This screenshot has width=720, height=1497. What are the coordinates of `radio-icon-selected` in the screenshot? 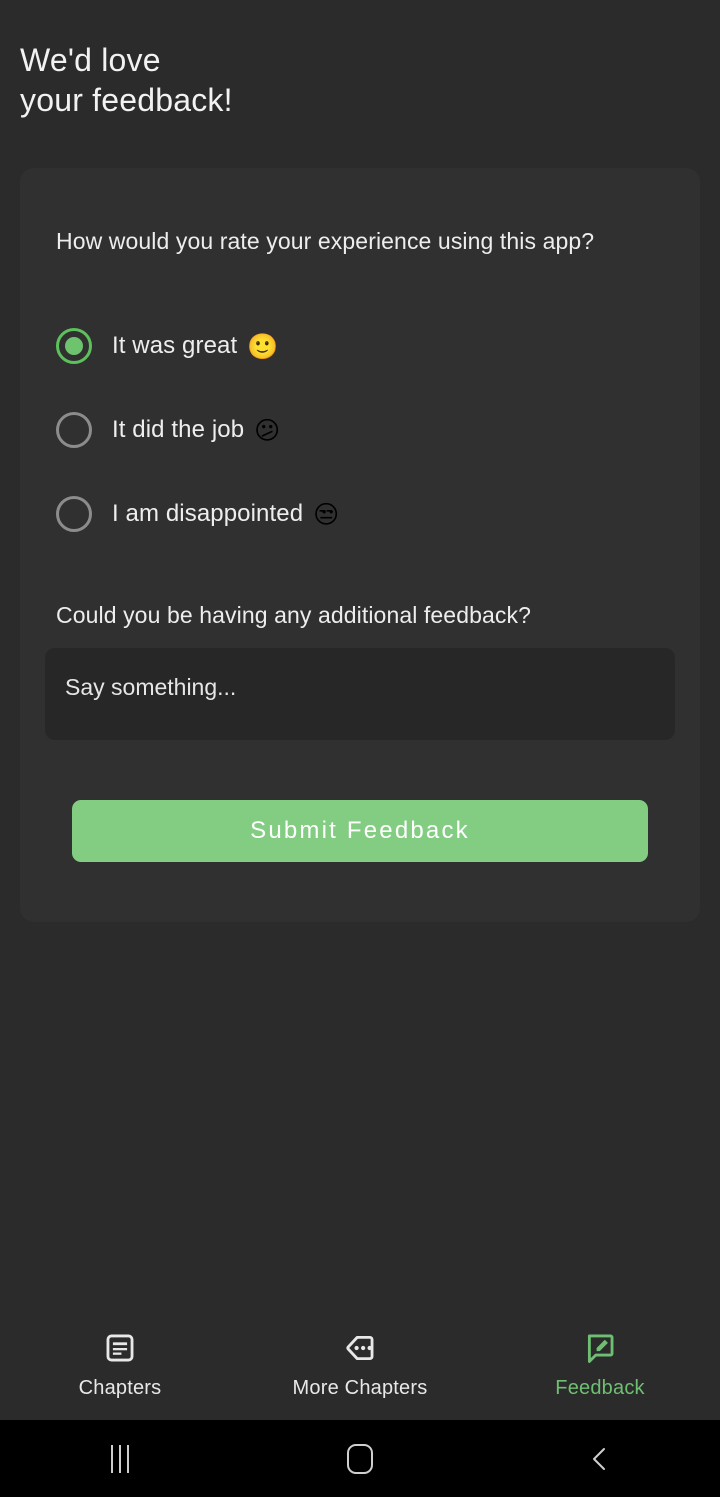 It's located at (74, 346).